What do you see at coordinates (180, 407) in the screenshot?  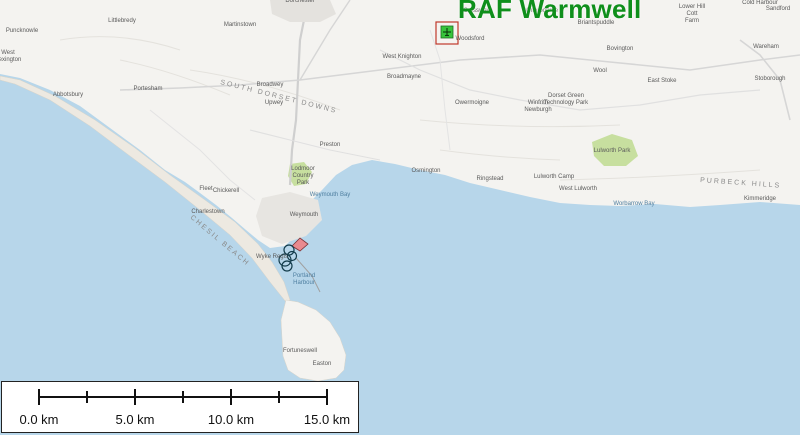 I see `scale-bar: 0.0 km 5.0 km 10.0 km 15.0 km` at bounding box center [180, 407].